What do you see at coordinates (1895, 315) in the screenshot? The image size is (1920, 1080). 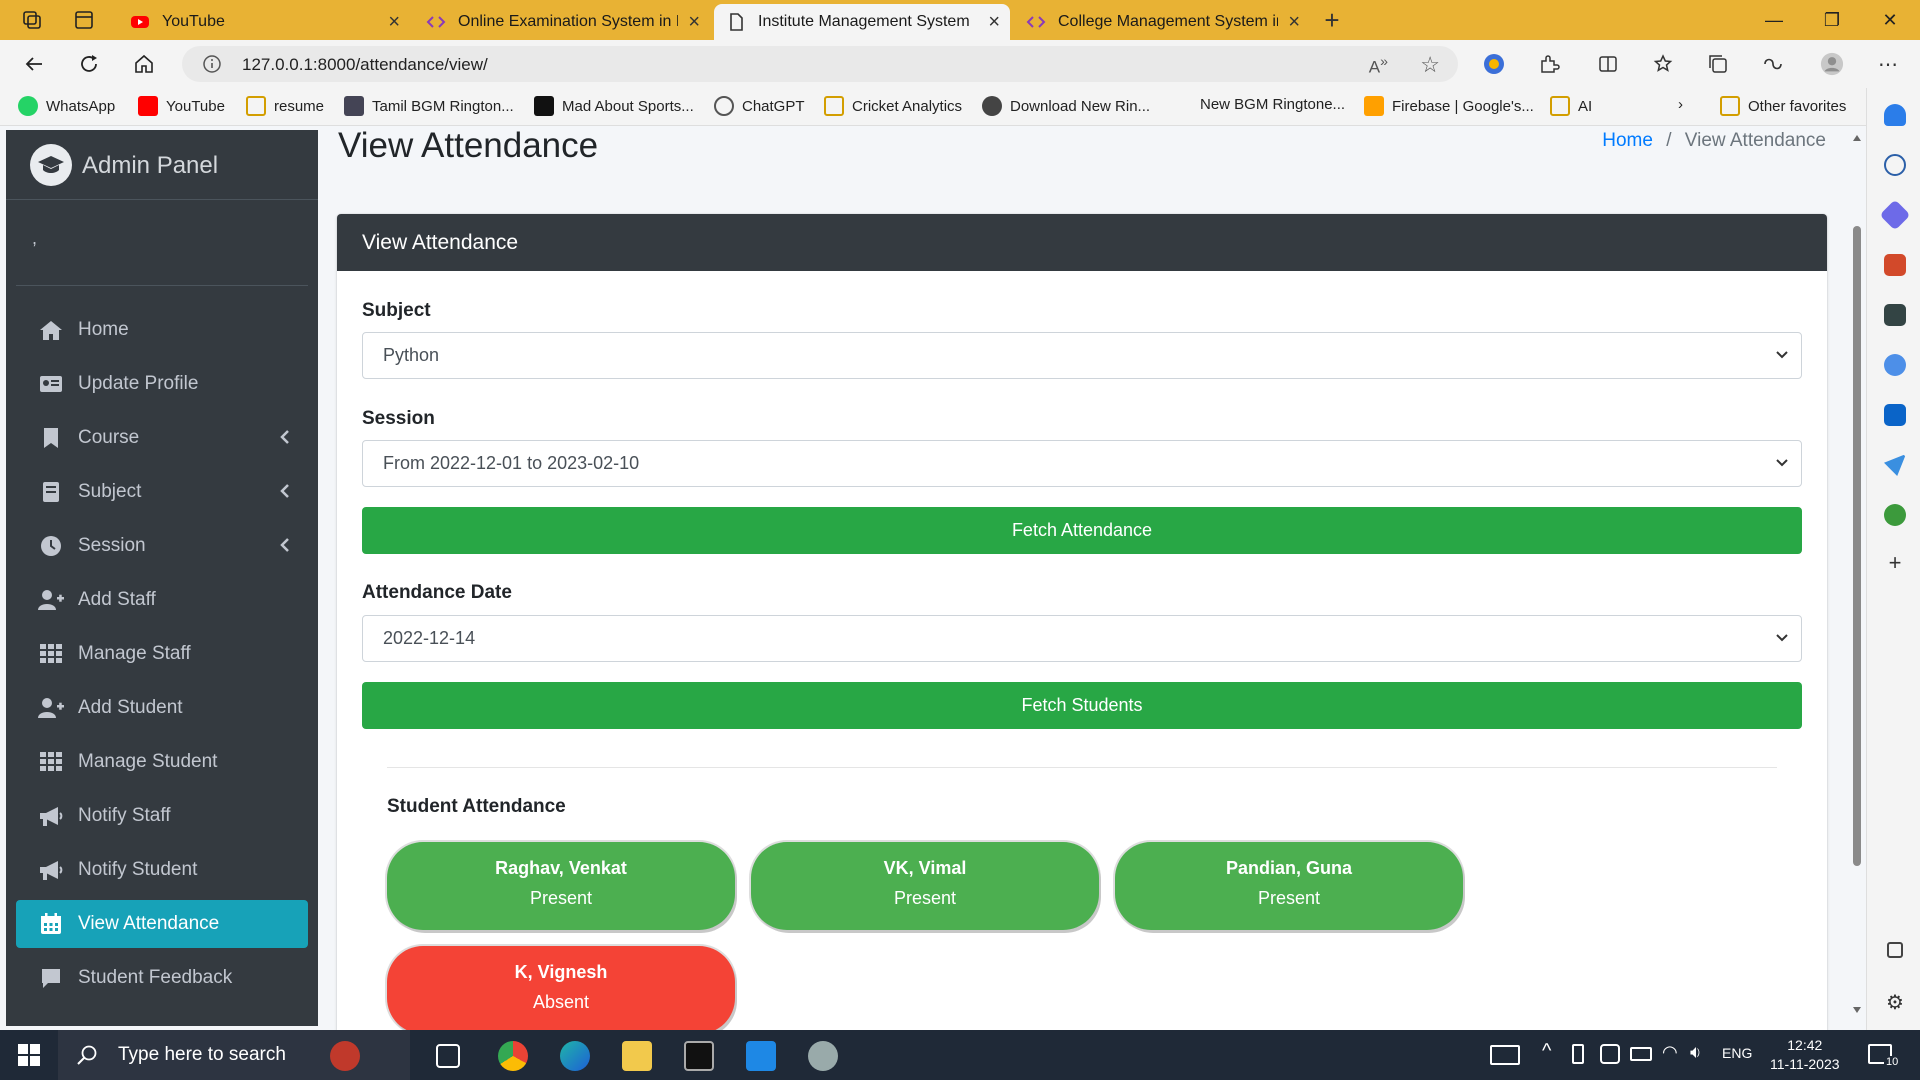 I see `games-icon` at bounding box center [1895, 315].